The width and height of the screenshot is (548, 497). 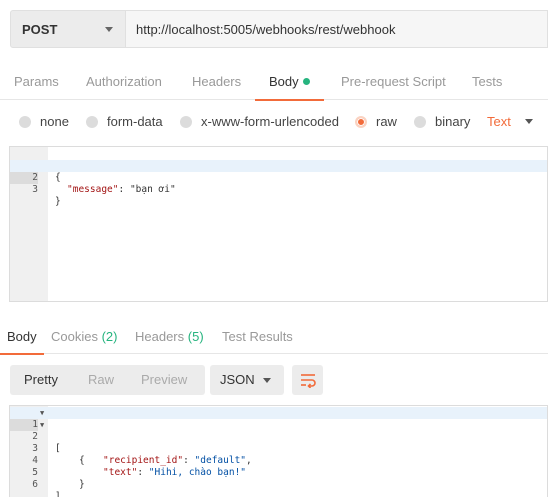 I want to click on radio-label: x-www-form-urlencoded, so click(x=270, y=121).